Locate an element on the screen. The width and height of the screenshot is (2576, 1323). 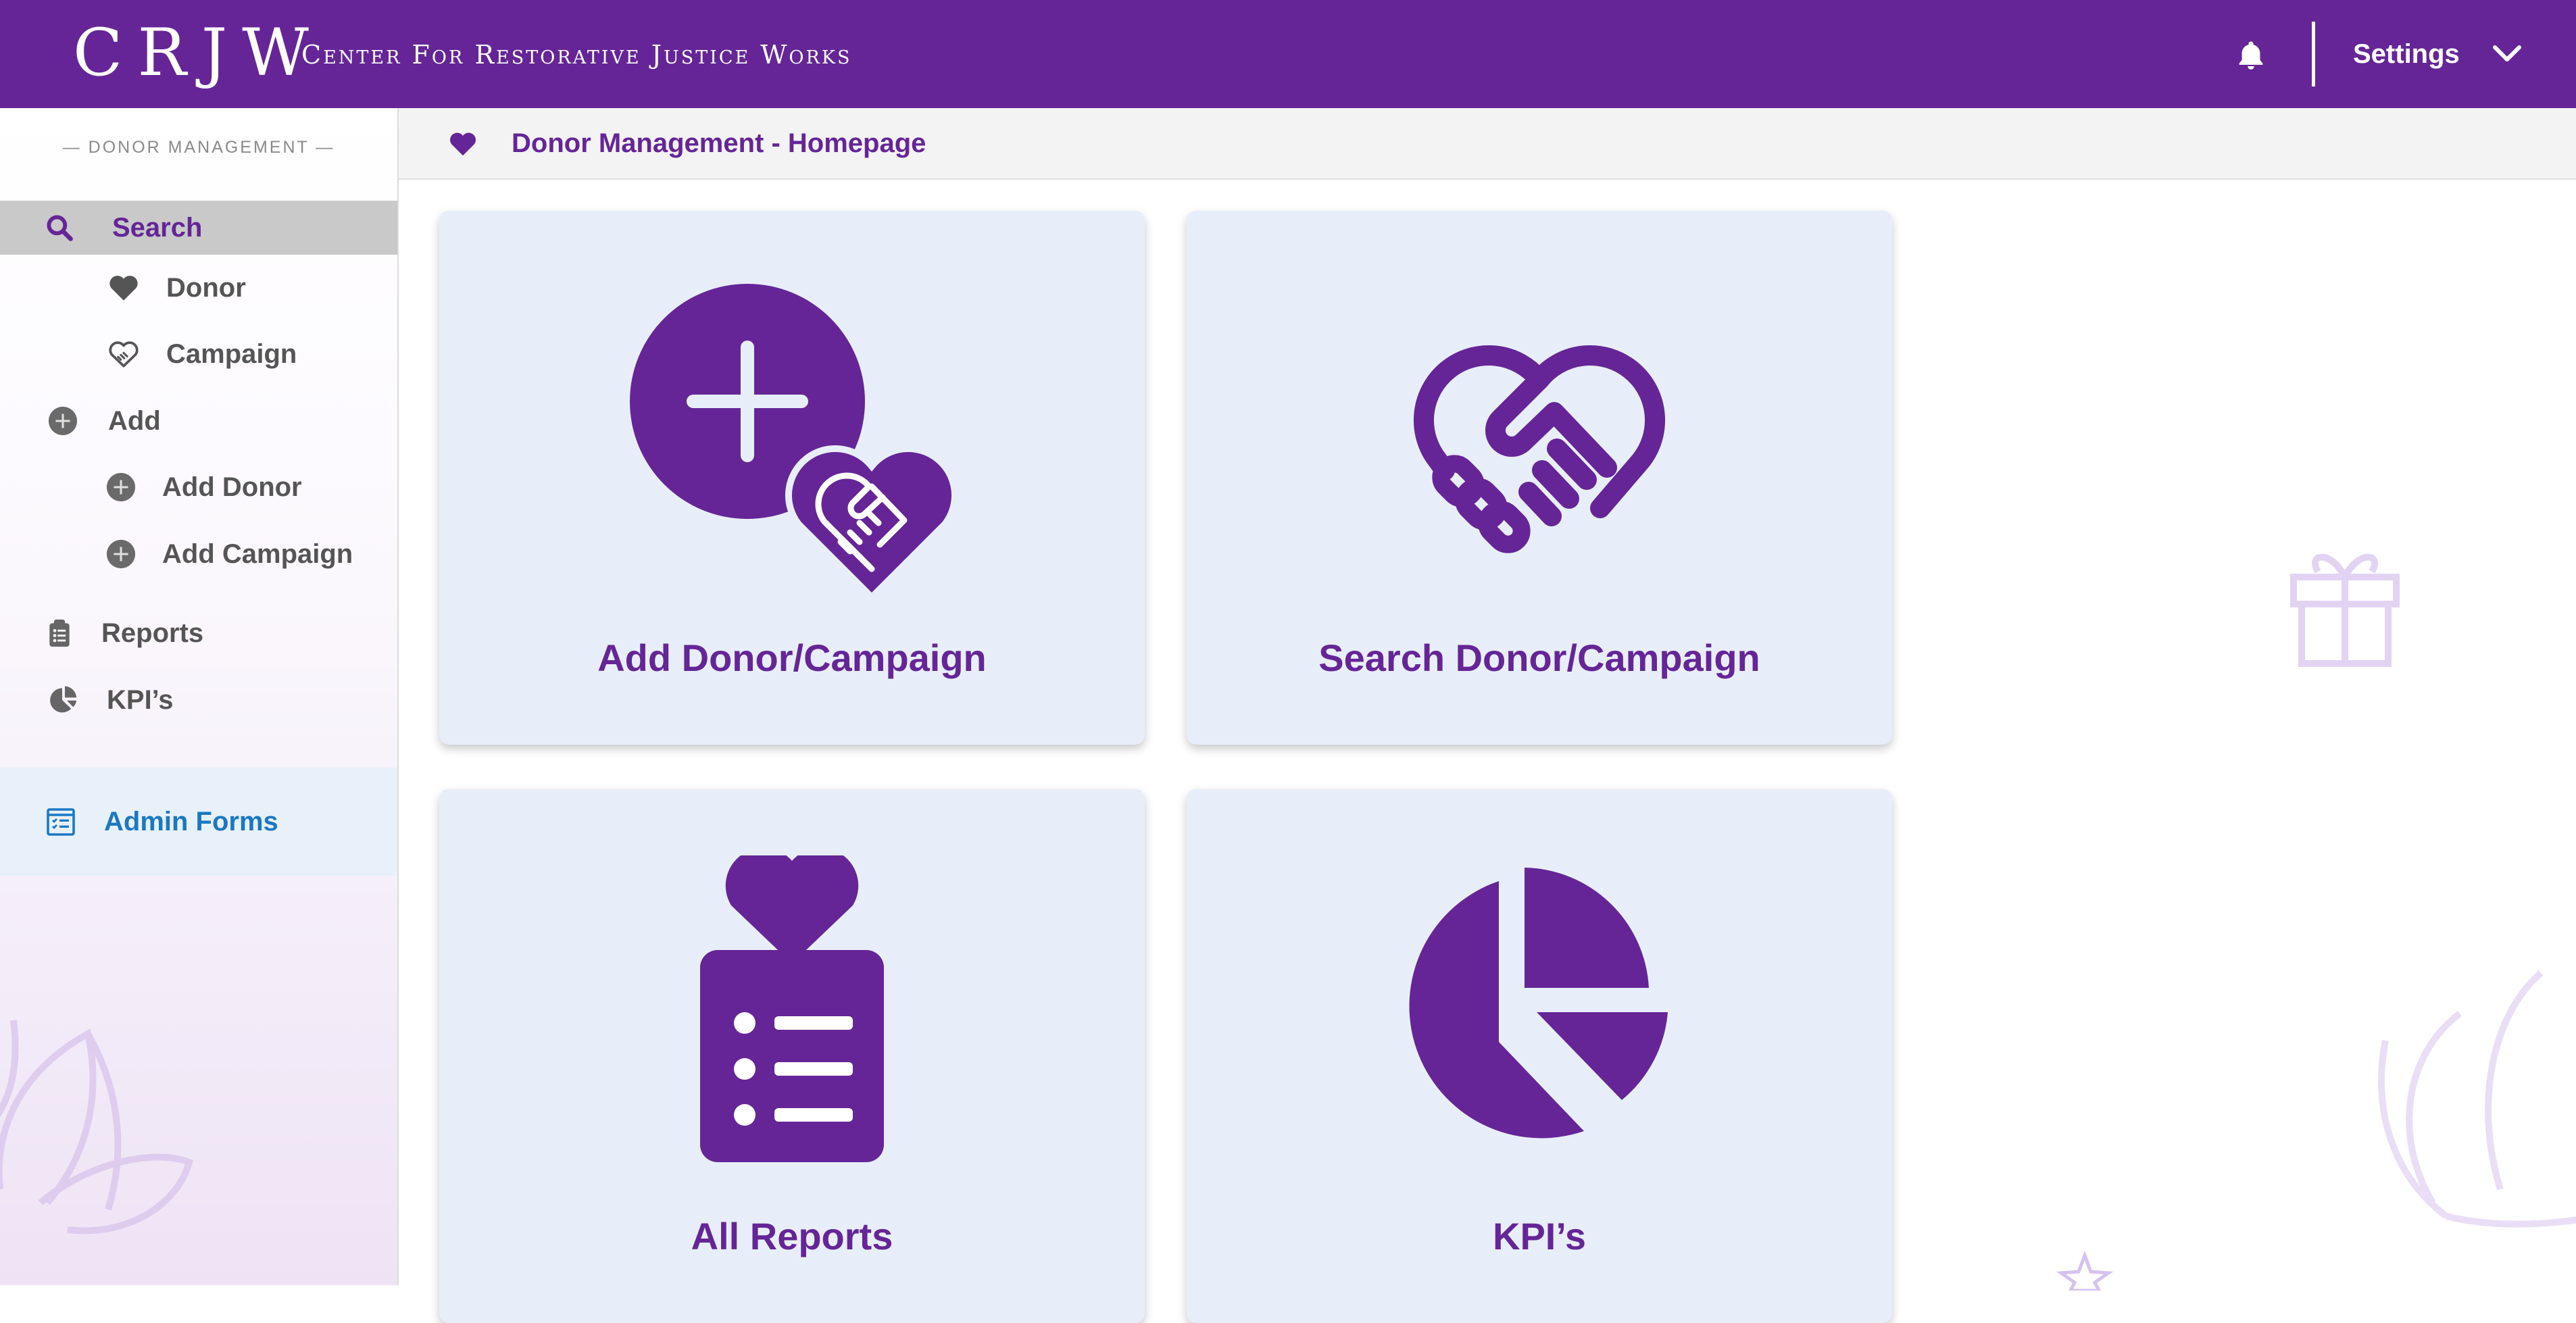
sidebar-item-add-donor: Add Donor is located at coordinates (199, 487).